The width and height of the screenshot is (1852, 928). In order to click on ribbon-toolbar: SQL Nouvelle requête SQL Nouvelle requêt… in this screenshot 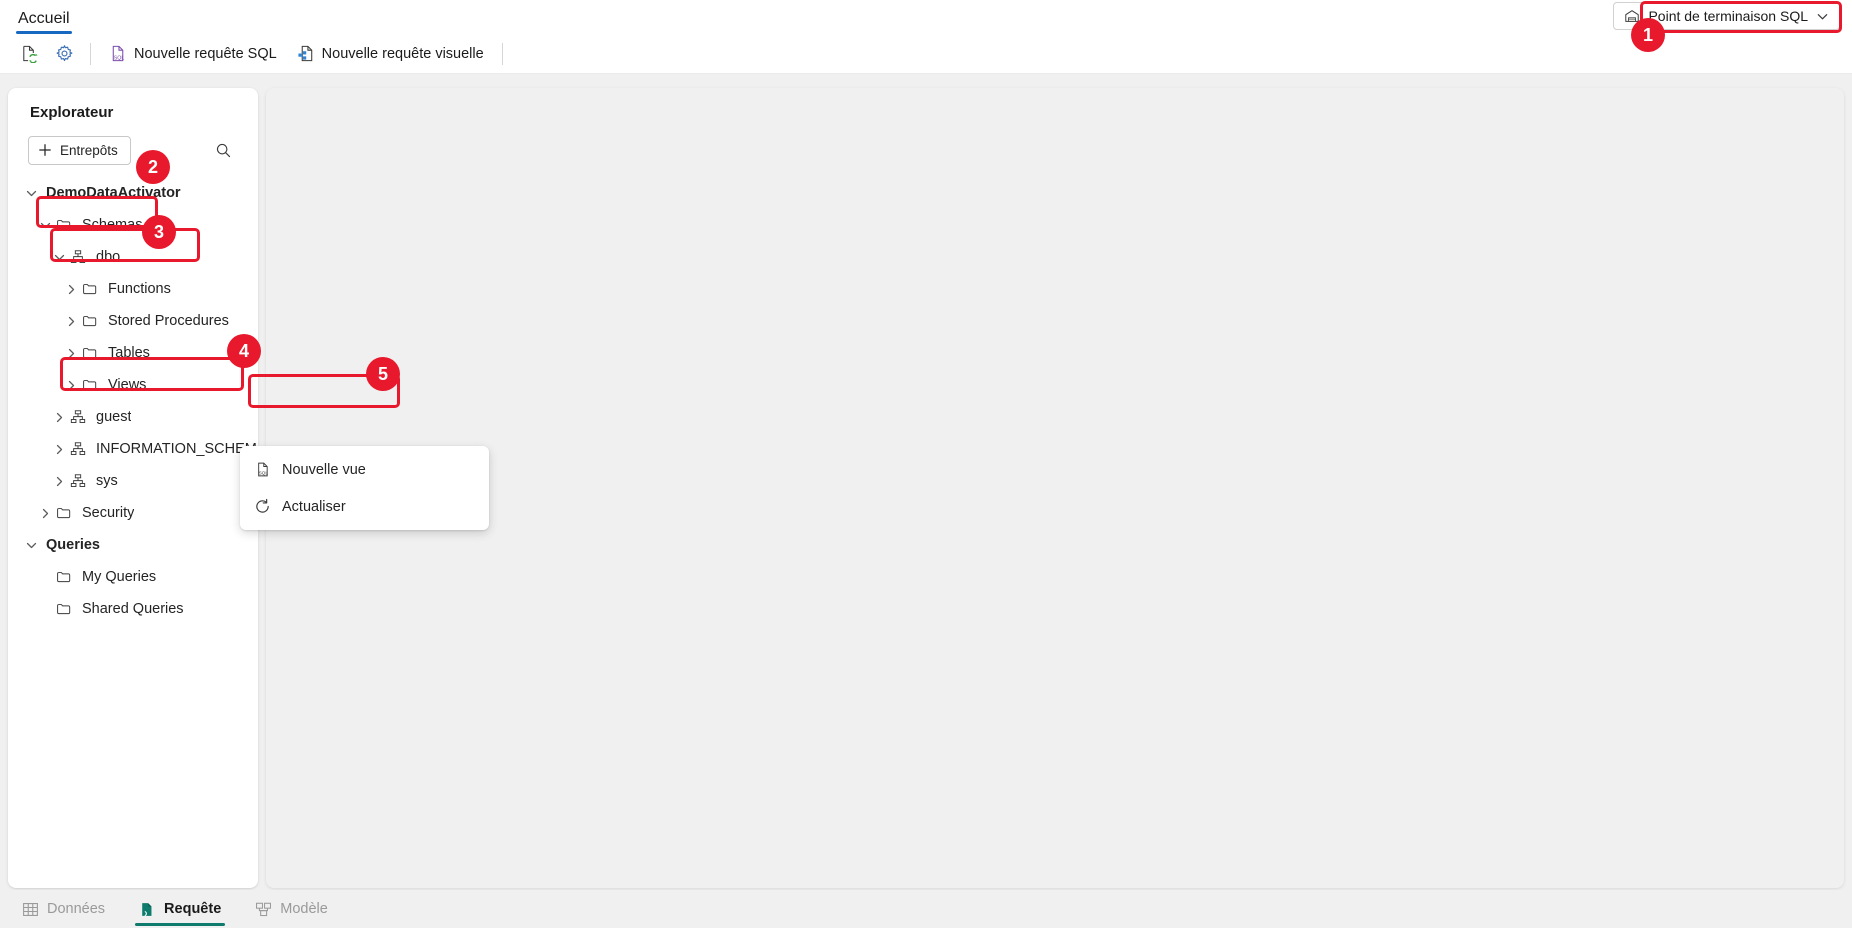, I will do `click(926, 54)`.